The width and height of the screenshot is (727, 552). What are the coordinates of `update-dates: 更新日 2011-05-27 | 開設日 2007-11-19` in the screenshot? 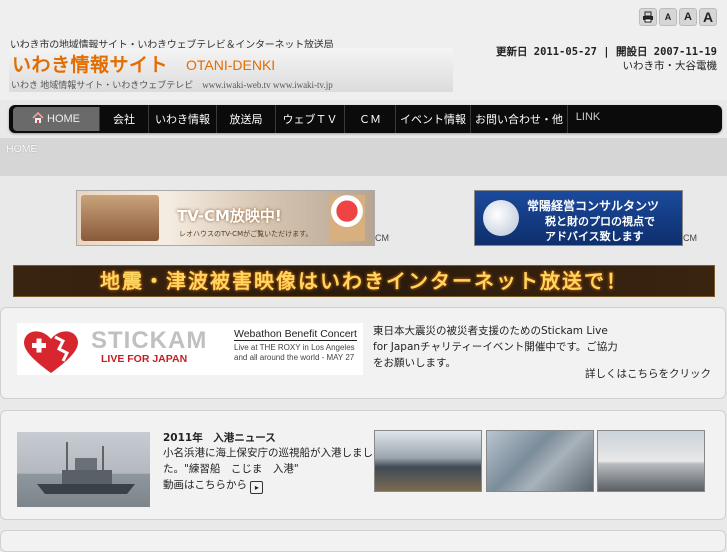 It's located at (606, 52).